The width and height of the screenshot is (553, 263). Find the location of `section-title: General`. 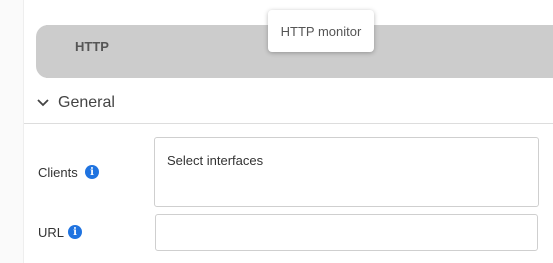

section-title: General is located at coordinates (86, 102).